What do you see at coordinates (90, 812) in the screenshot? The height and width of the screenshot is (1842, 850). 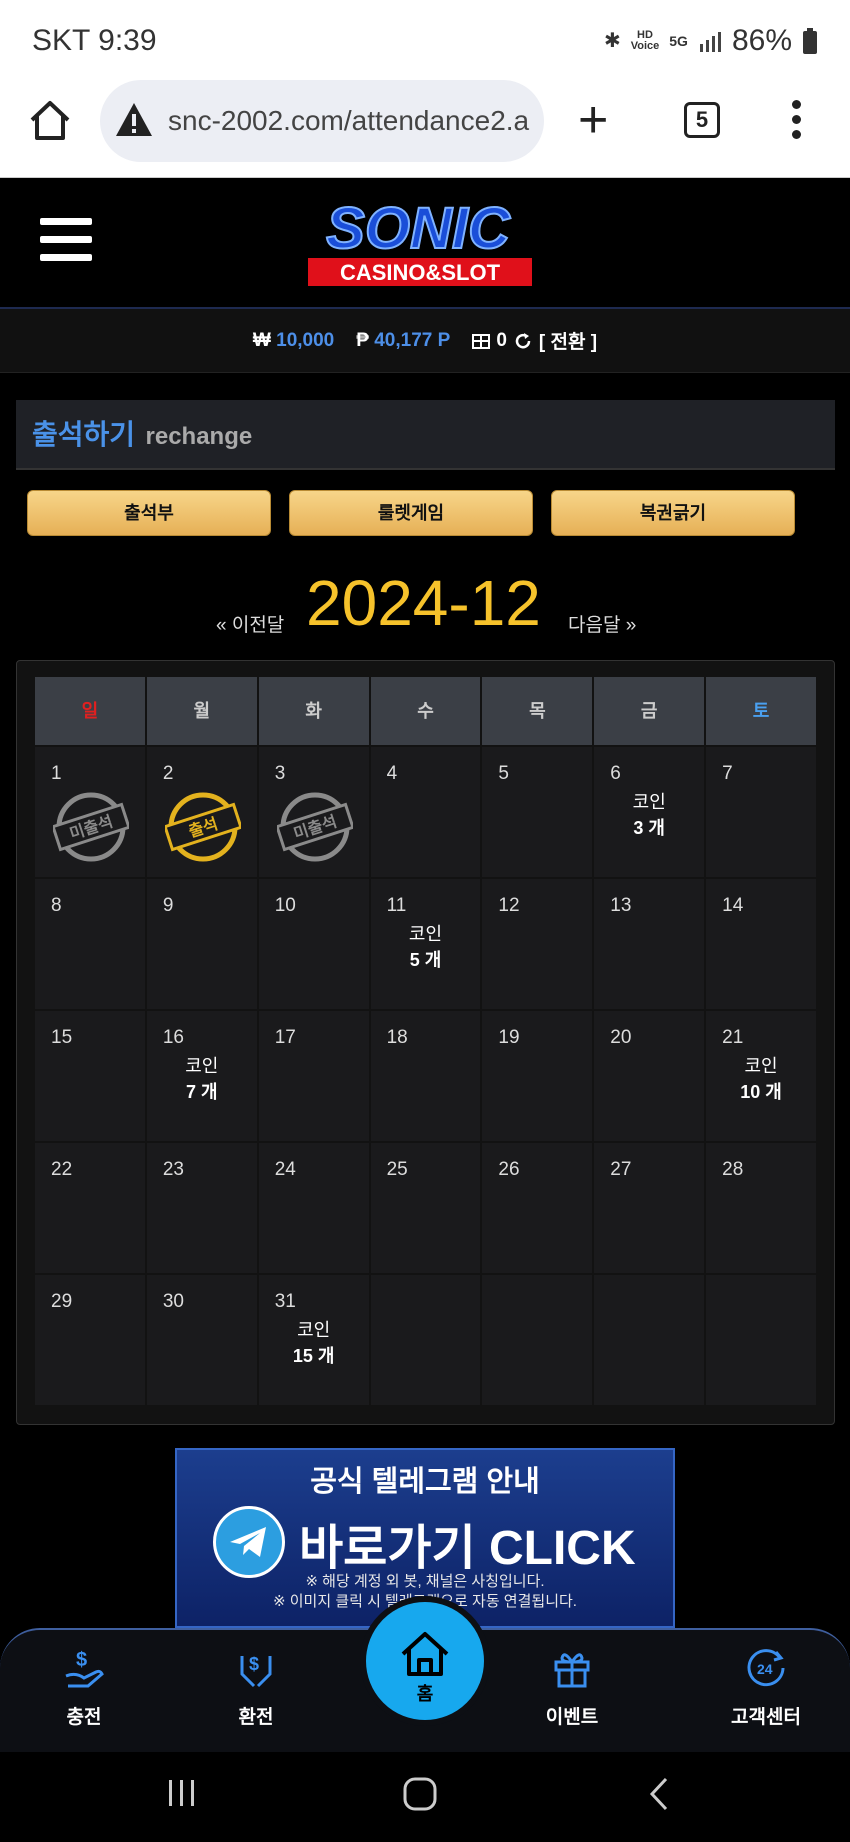 I see `calendar-day: 1 미출석` at bounding box center [90, 812].